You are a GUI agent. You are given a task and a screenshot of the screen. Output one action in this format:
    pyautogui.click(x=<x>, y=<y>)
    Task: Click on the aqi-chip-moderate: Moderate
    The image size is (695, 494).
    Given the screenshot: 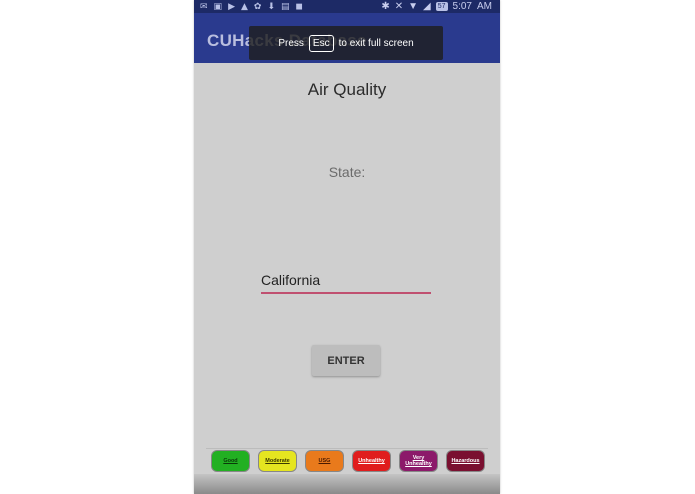 What is the action you would take?
    pyautogui.click(x=277, y=461)
    